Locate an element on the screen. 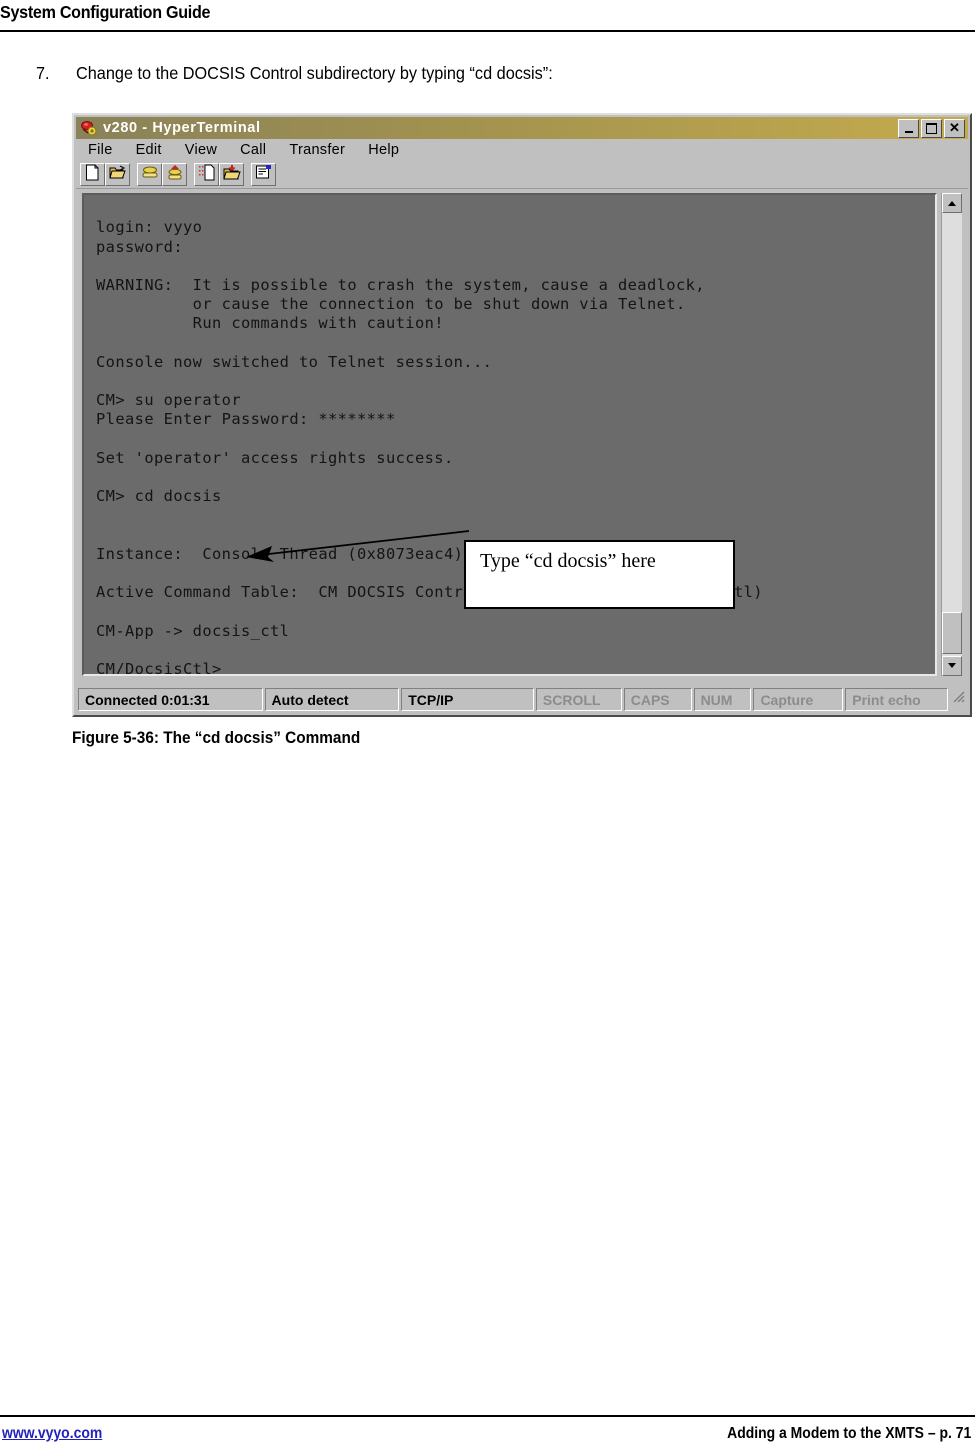 This screenshot has width=975, height=1451. scroll-up-button is located at coordinates (952, 203).